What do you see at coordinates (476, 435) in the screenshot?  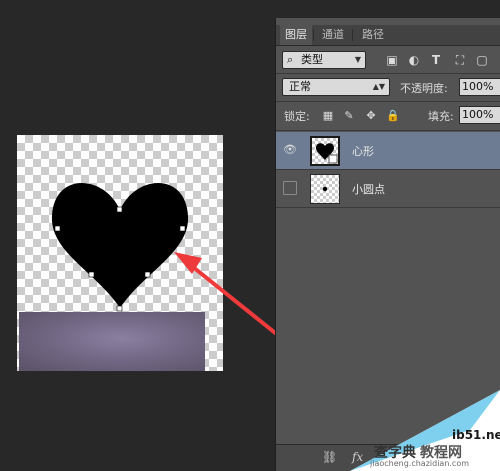 I see `watermark-domain: ib51.net` at bounding box center [476, 435].